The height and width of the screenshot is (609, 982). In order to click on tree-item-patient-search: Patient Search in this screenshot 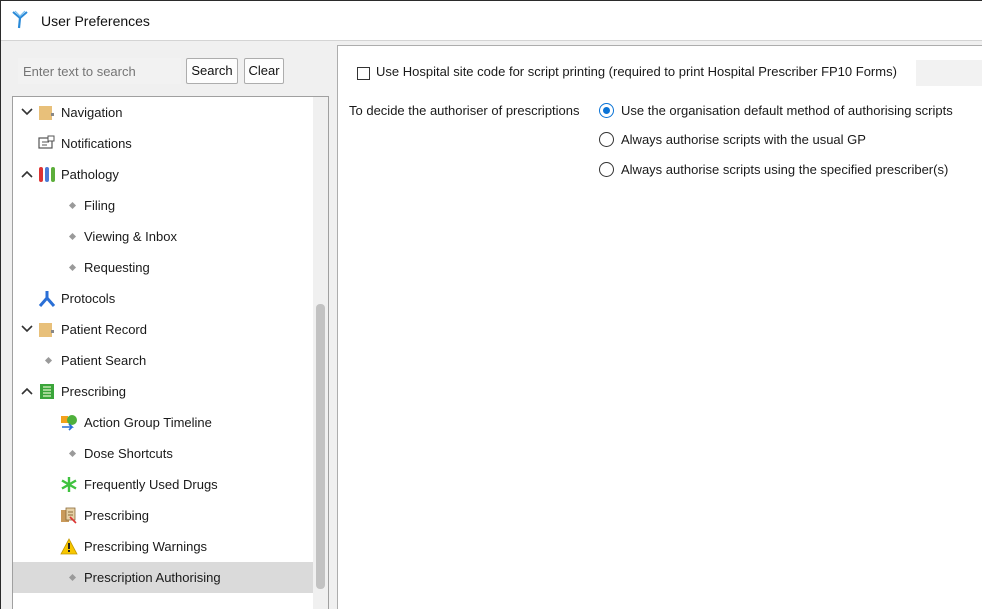, I will do `click(163, 360)`.